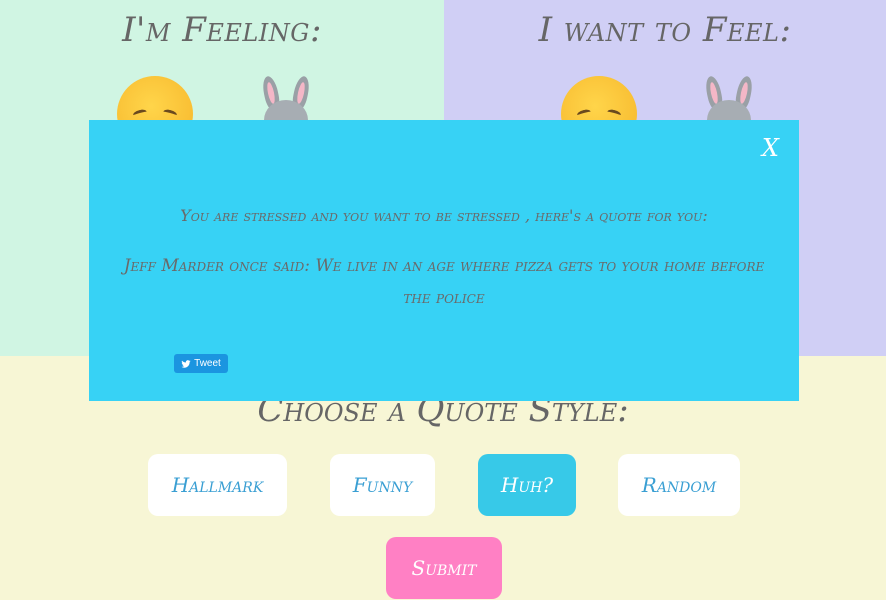  What do you see at coordinates (444, 568) in the screenshot?
I see `submit-button: Submit` at bounding box center [444, 568].